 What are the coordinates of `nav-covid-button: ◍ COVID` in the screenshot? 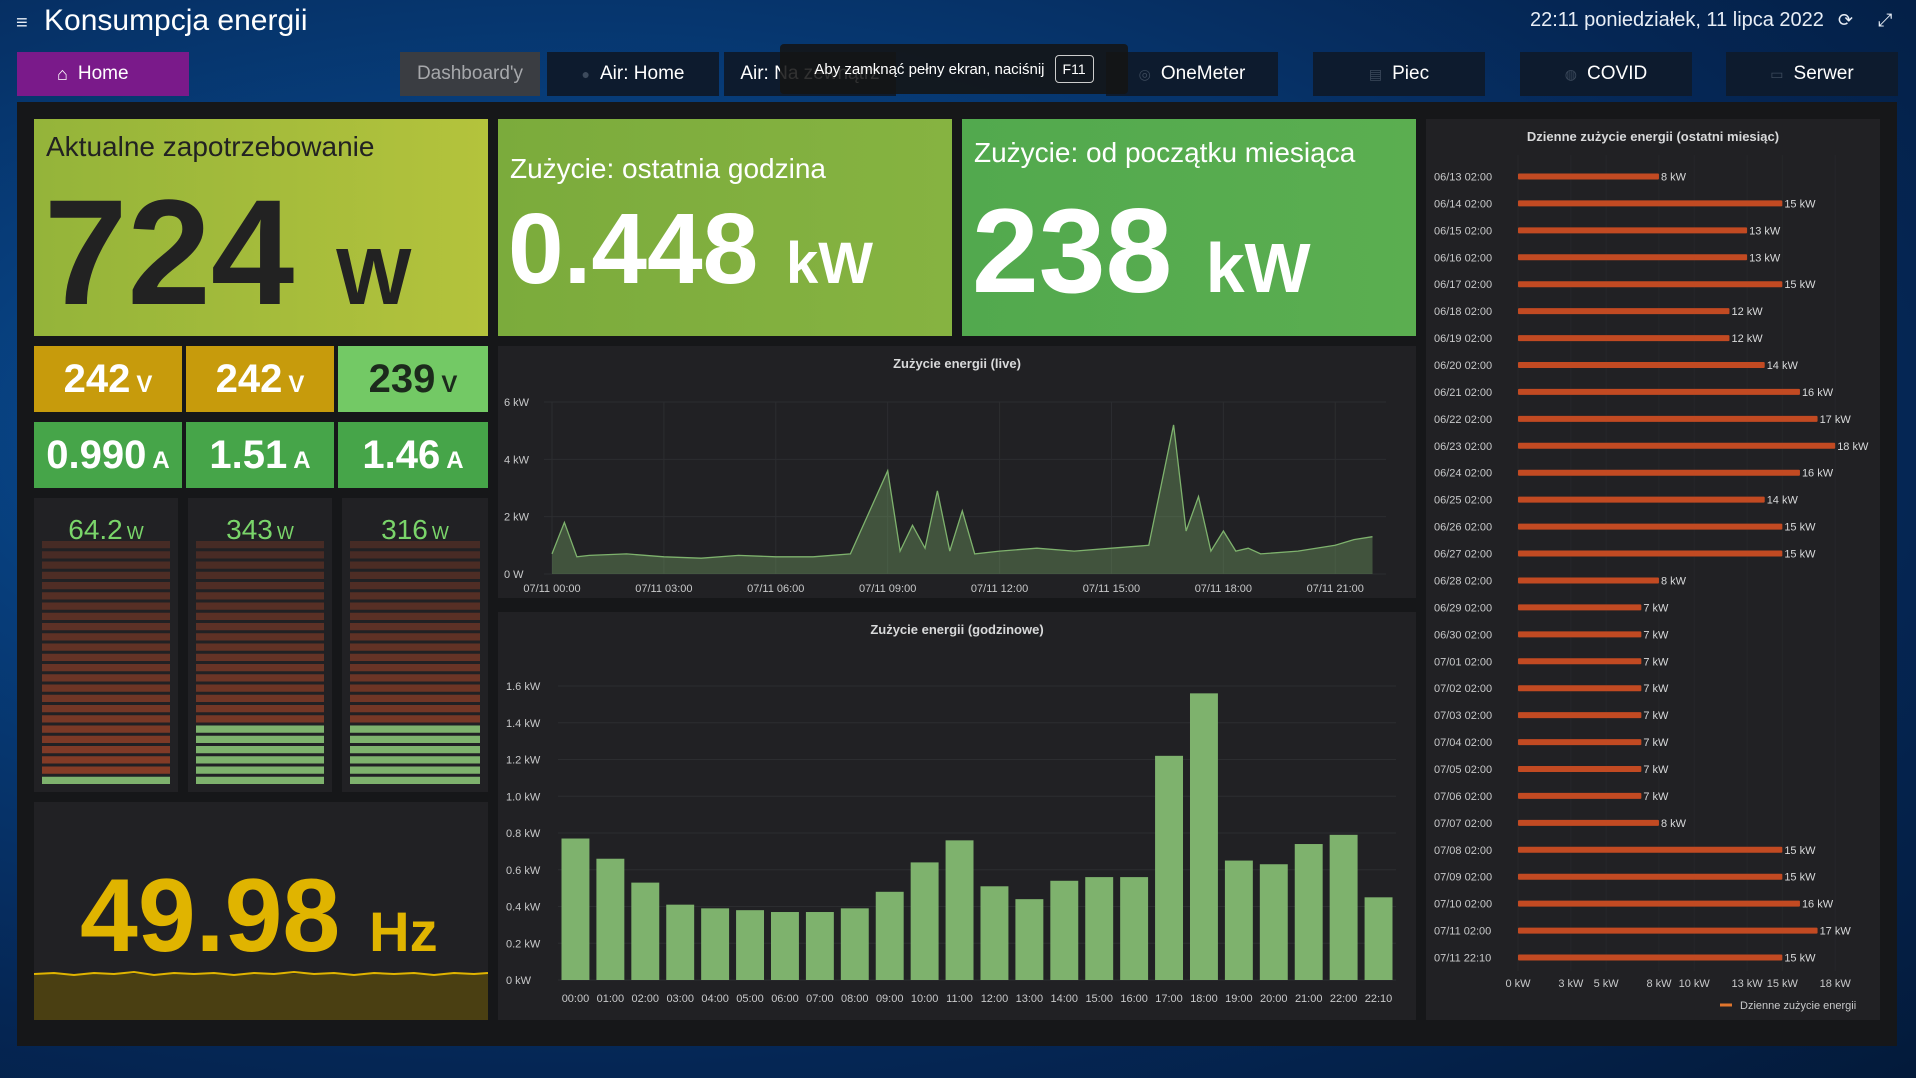 It's located at (1606, 74).